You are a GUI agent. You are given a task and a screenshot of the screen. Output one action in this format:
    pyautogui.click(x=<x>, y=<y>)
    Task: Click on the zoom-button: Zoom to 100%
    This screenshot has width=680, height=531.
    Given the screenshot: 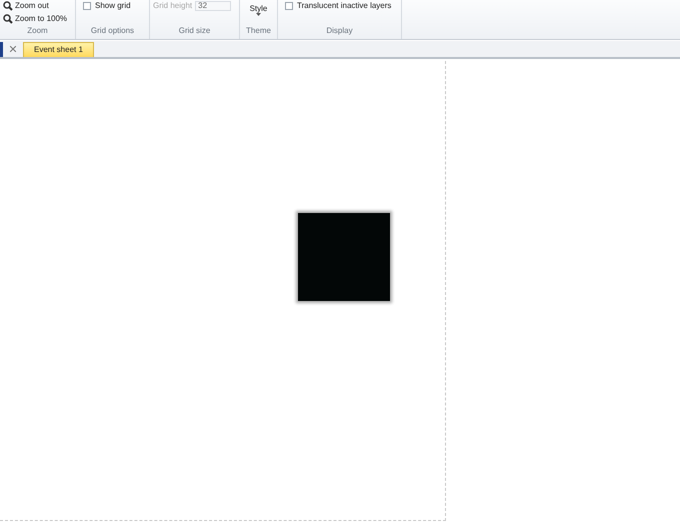 What is the action you would take?
    pyautogui.click(x=35, y=19)
    